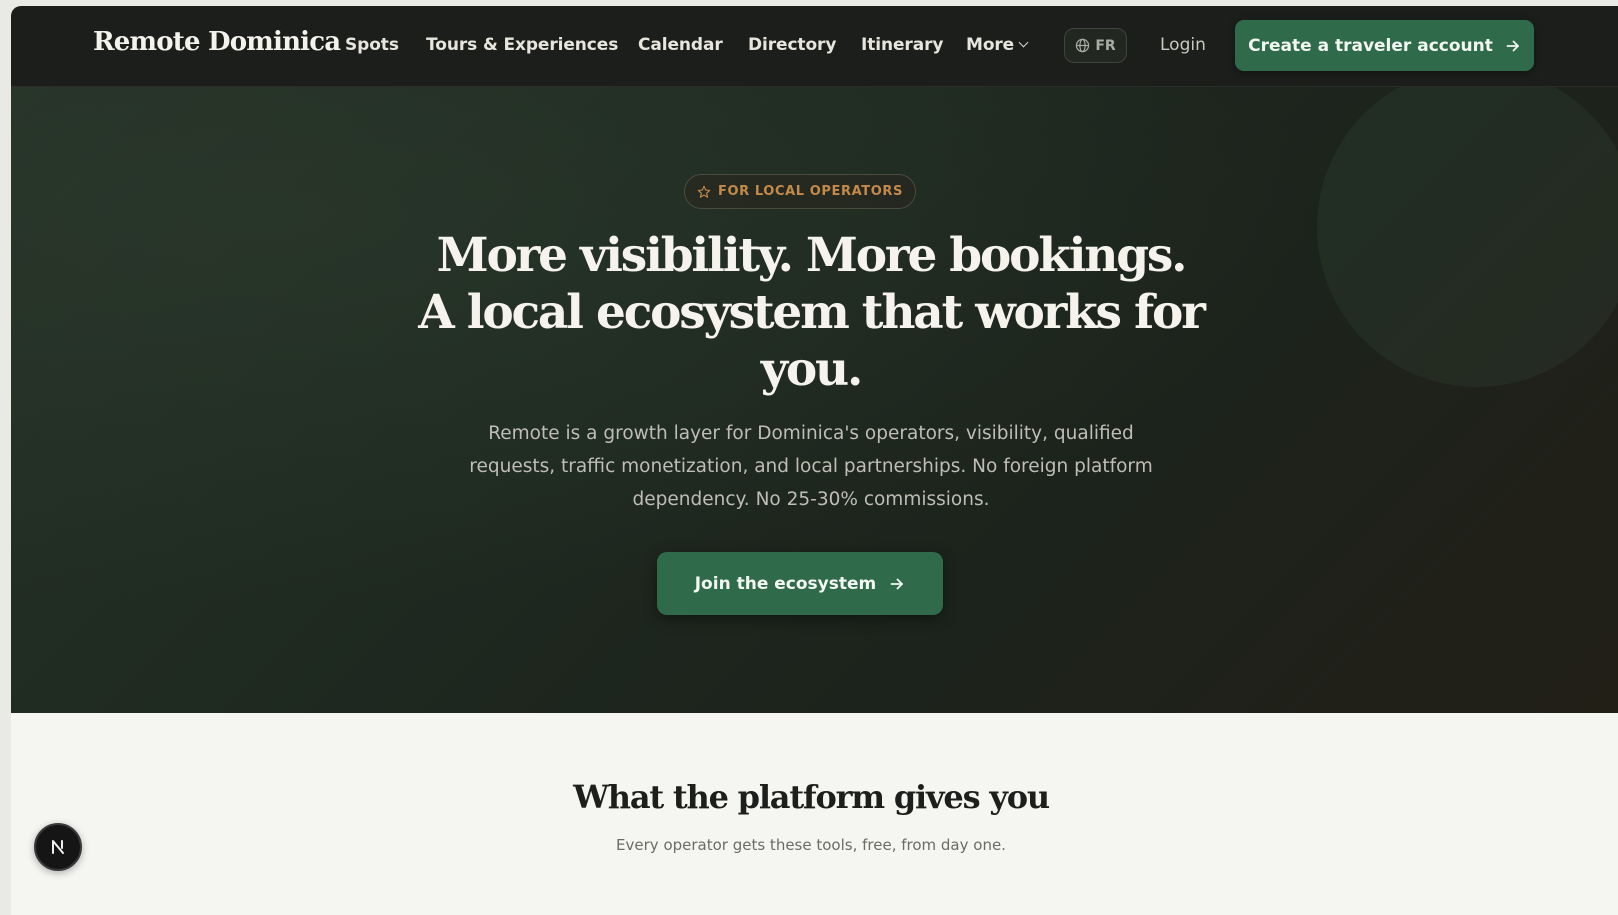 The image size is (1618, 915). Describe the element at coordinates (1183, 45) in the screenshot. I see `login-link: Login` at that location.